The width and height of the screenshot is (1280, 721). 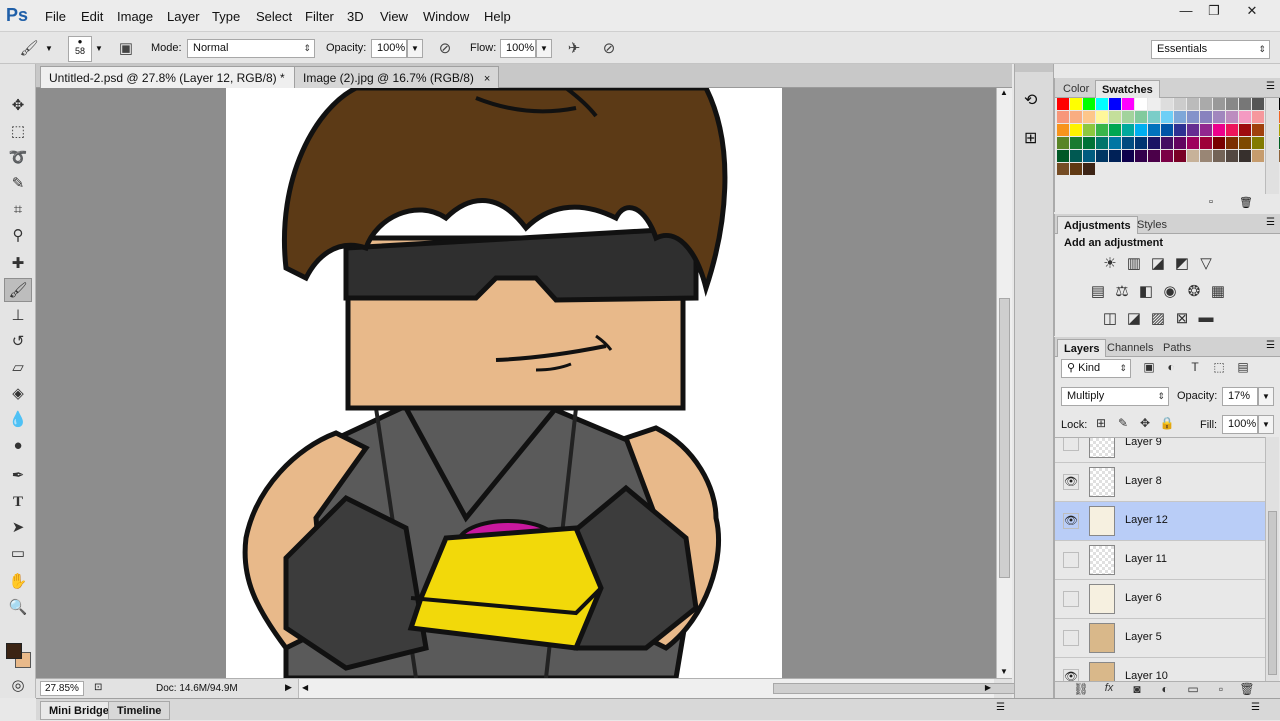 What do you see at coordinates (518, 48) in the screenshot?
I see `flow-input: 100%` at bounding box center [518, 48].